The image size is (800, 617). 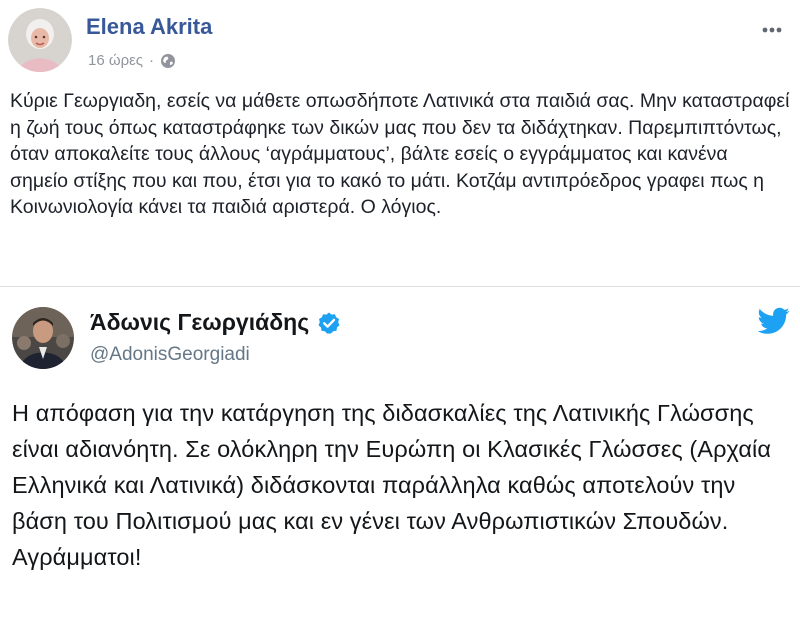 What do you see at coordinates (329, 323) in the screenshot?
I see `verified-badge-icon` at bounding box center [329, 323].